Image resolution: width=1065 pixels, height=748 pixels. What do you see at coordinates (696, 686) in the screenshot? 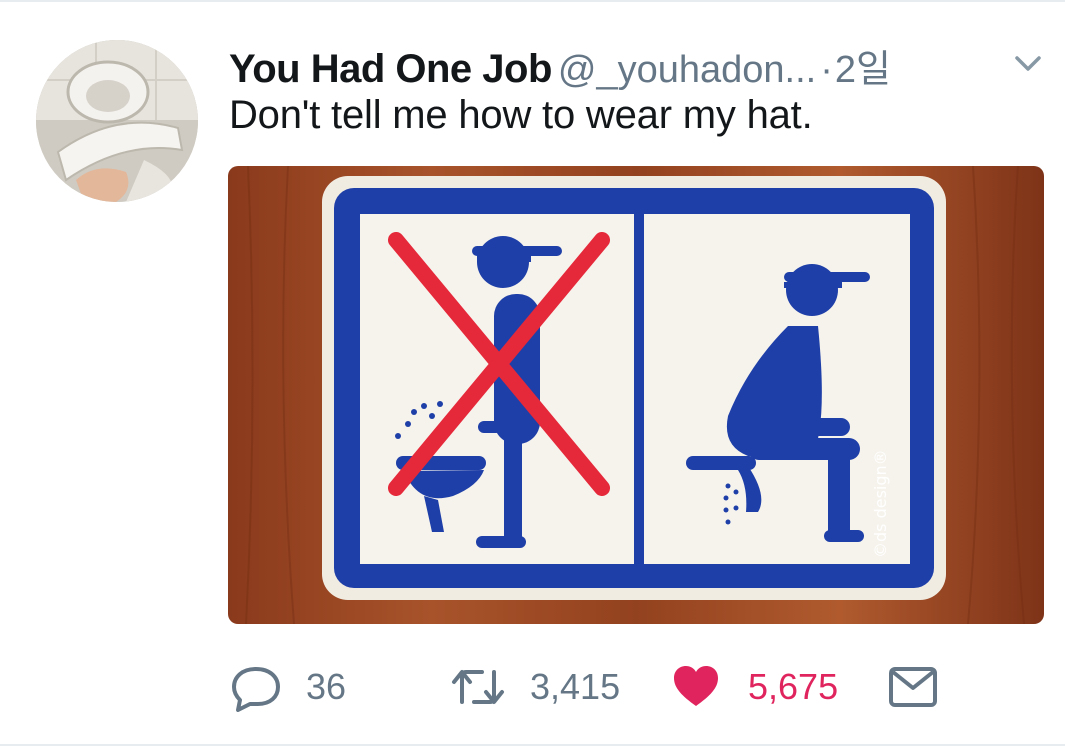
I see `heart-icon` at bounding box center [696, 686].